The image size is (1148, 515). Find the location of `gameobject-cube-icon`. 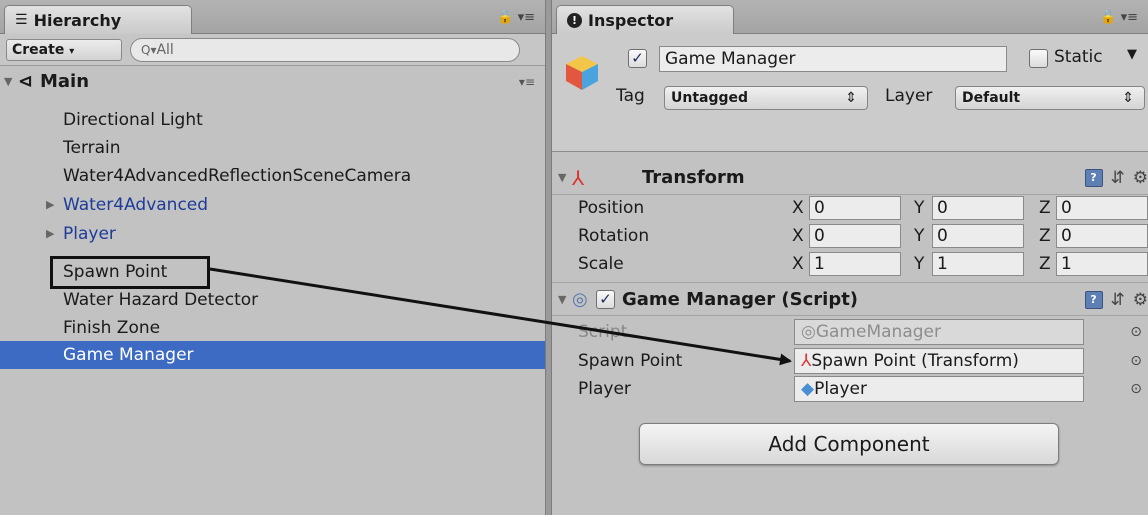

gameobject-cube-icon is located at coordinates (582, 73).